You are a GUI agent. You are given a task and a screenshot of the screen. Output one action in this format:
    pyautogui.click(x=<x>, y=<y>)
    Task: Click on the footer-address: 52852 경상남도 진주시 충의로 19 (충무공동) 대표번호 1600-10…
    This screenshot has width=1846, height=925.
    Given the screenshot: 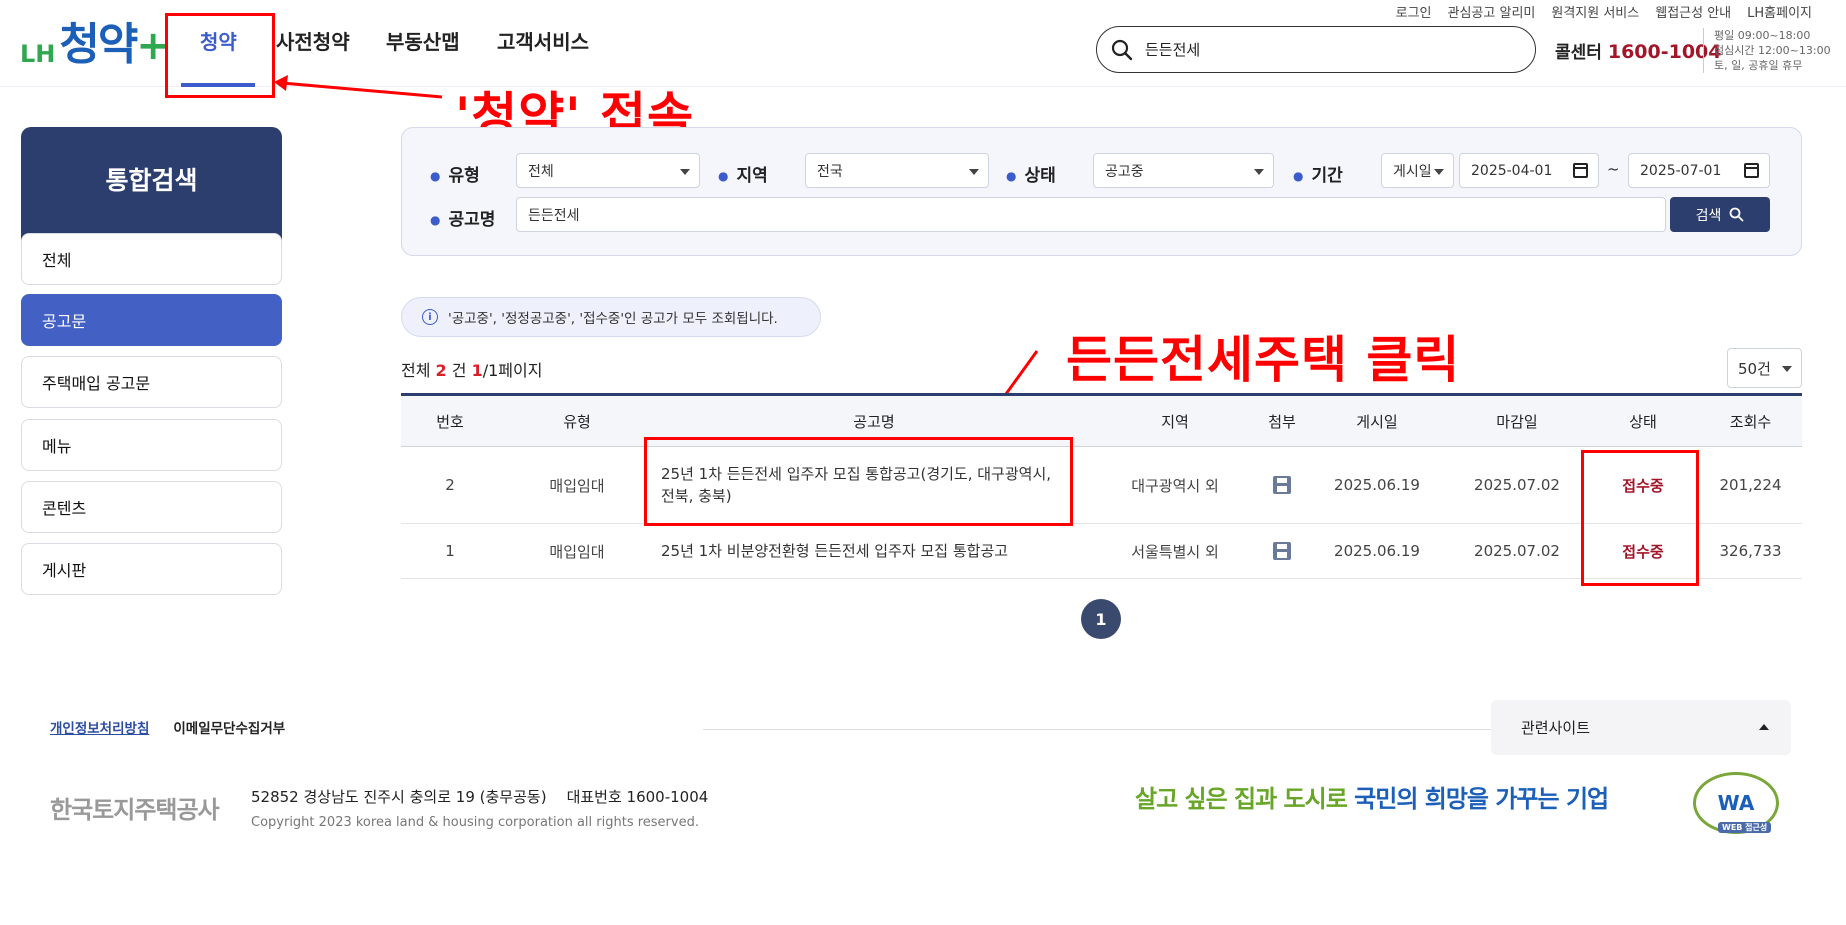 What is the action you would take?
    pyautogui.click(x=480, y=797)
    